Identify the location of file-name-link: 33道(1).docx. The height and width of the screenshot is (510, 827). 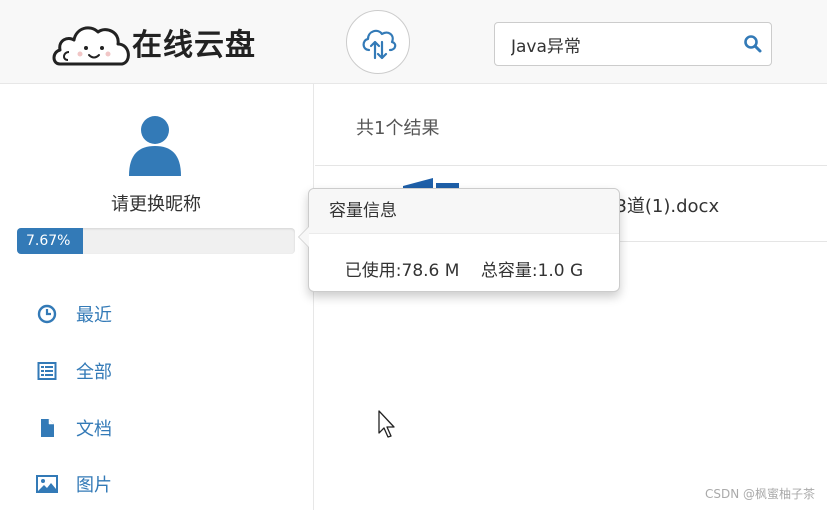
(661, 205).